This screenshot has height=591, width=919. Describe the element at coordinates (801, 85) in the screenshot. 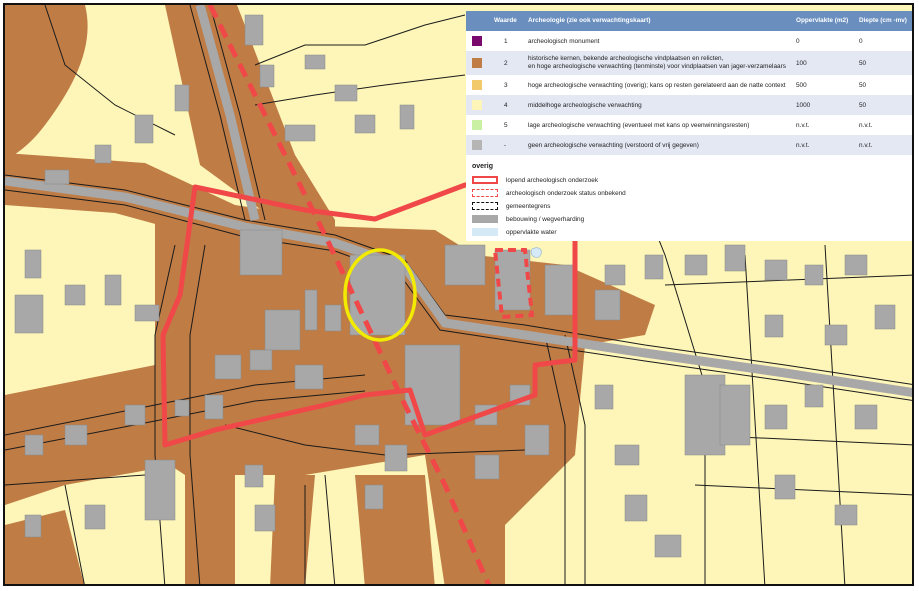

I see `legend-area: 500` at that location.